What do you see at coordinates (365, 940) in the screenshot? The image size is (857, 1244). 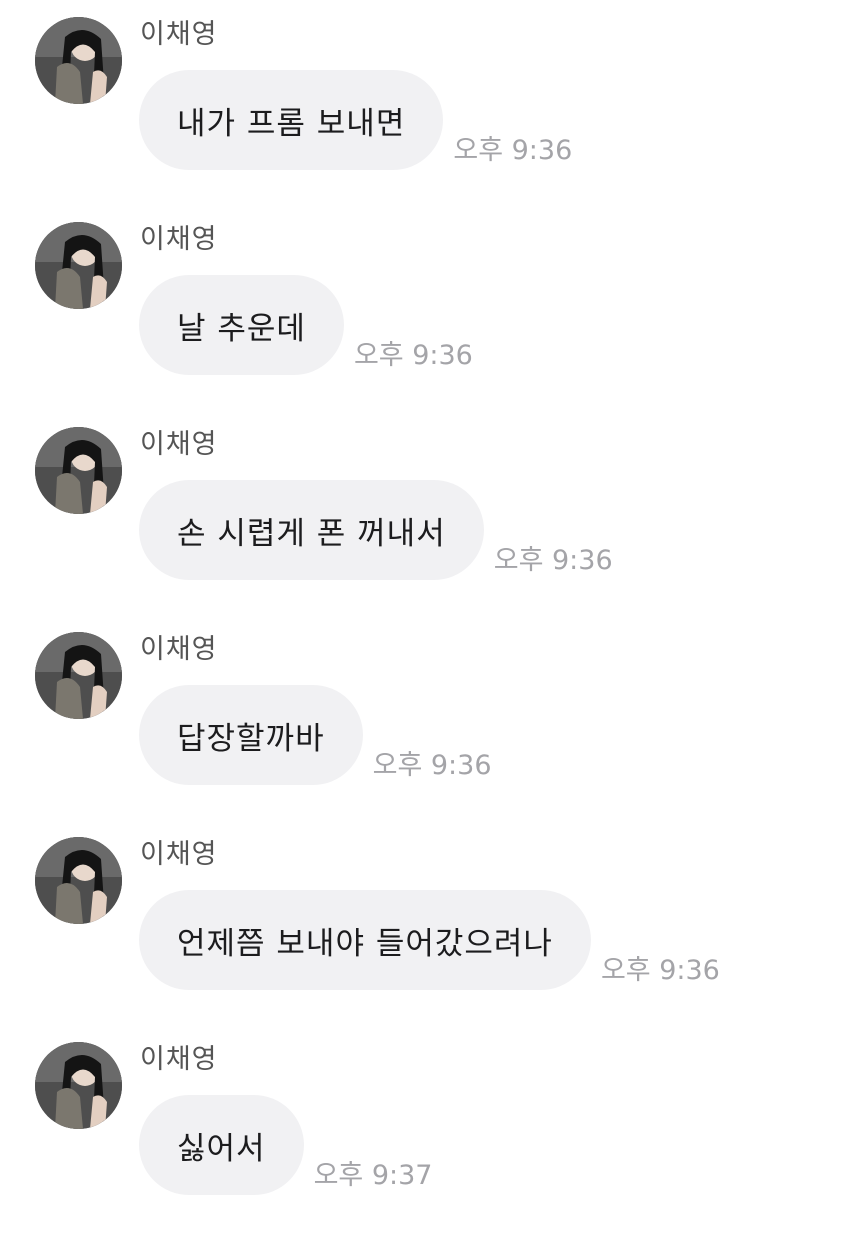 I see `message-bubble: 언제쯤 보내야 들어갔으려나` at bounding box center [365, 940].